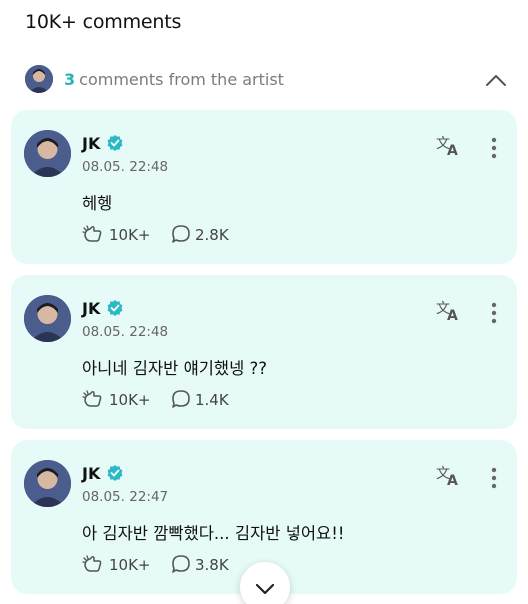 The height and width of the screenshot is (604, 528). Describe the element at coordinates (70, 79) in the screenshot. I see `artist-comments-count: 3` at that location.